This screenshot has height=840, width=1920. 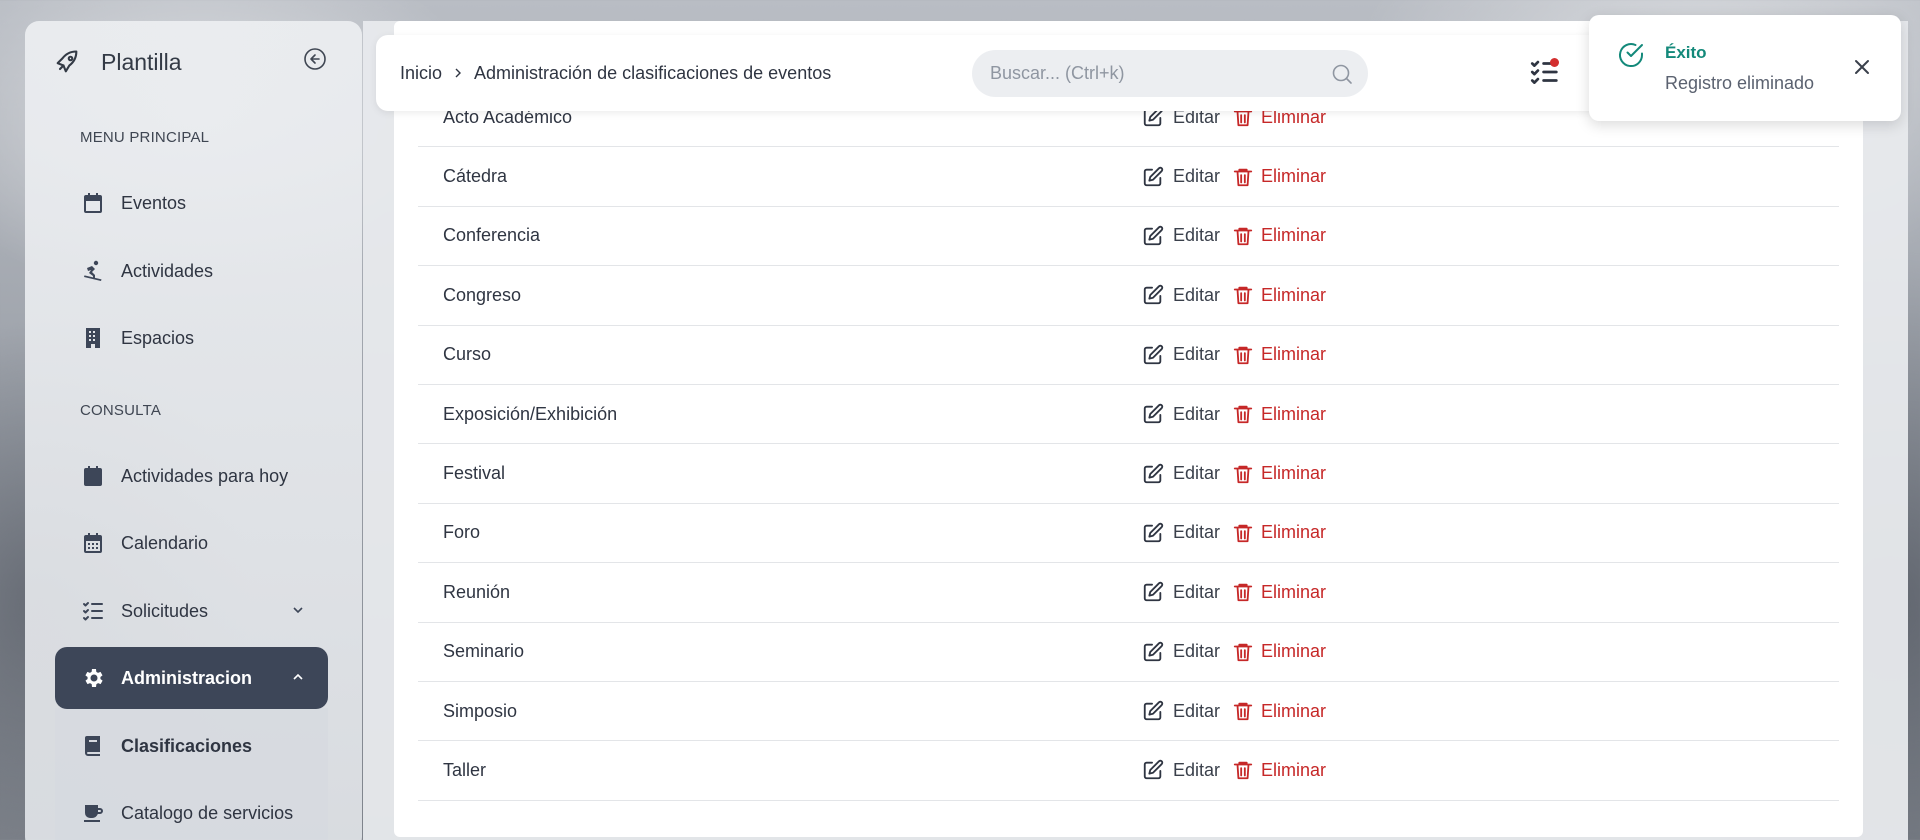 I want to click on sidebar-item-solicitudes: Solicitudes, so click(x=191, y=611).